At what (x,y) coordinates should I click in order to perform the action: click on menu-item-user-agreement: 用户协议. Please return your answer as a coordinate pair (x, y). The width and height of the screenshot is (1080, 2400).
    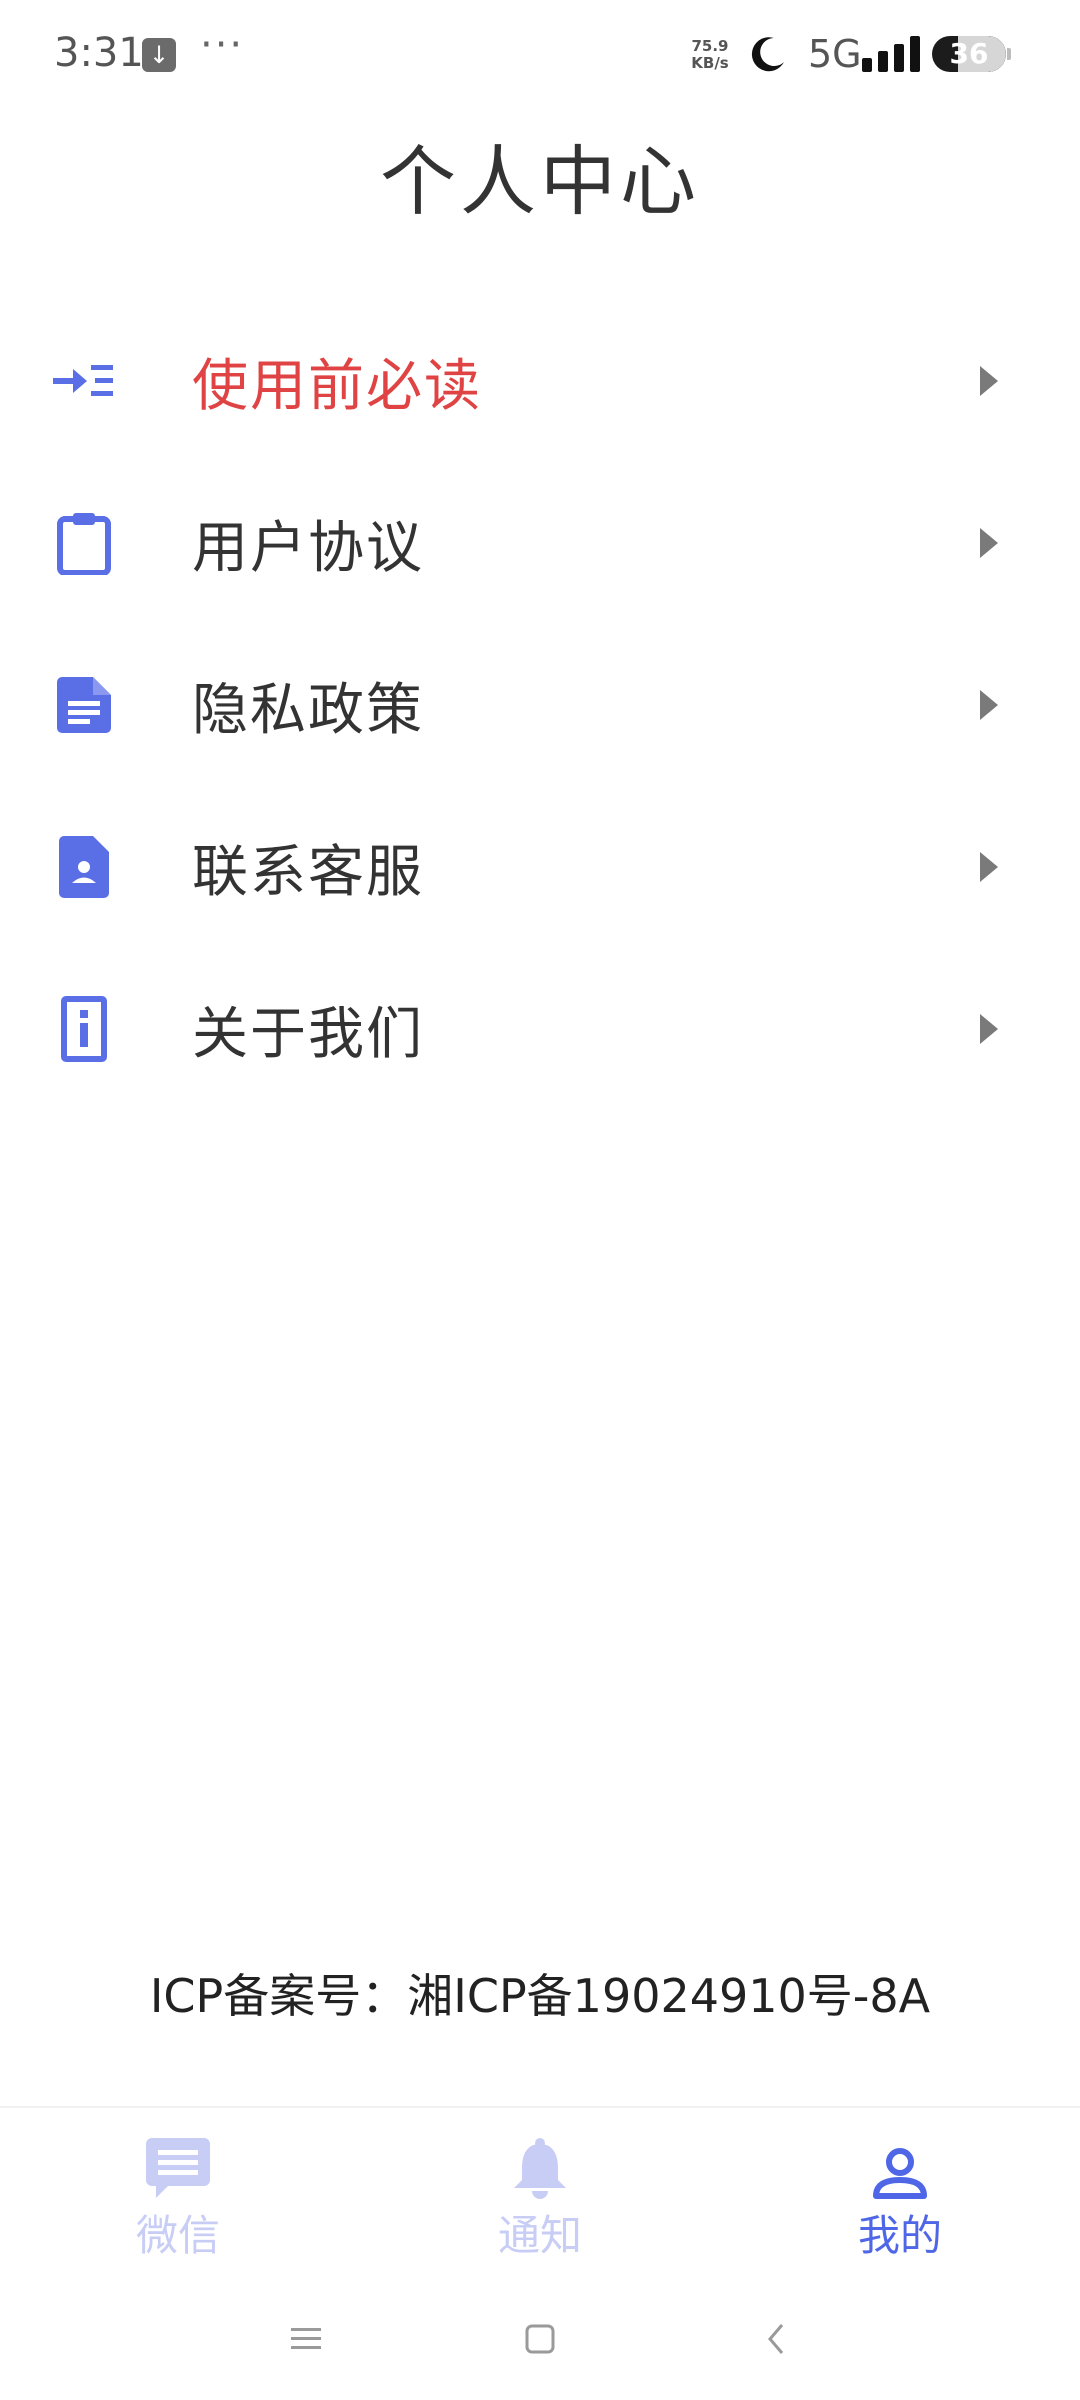
    Looking at the image, I should click on (540, 543).